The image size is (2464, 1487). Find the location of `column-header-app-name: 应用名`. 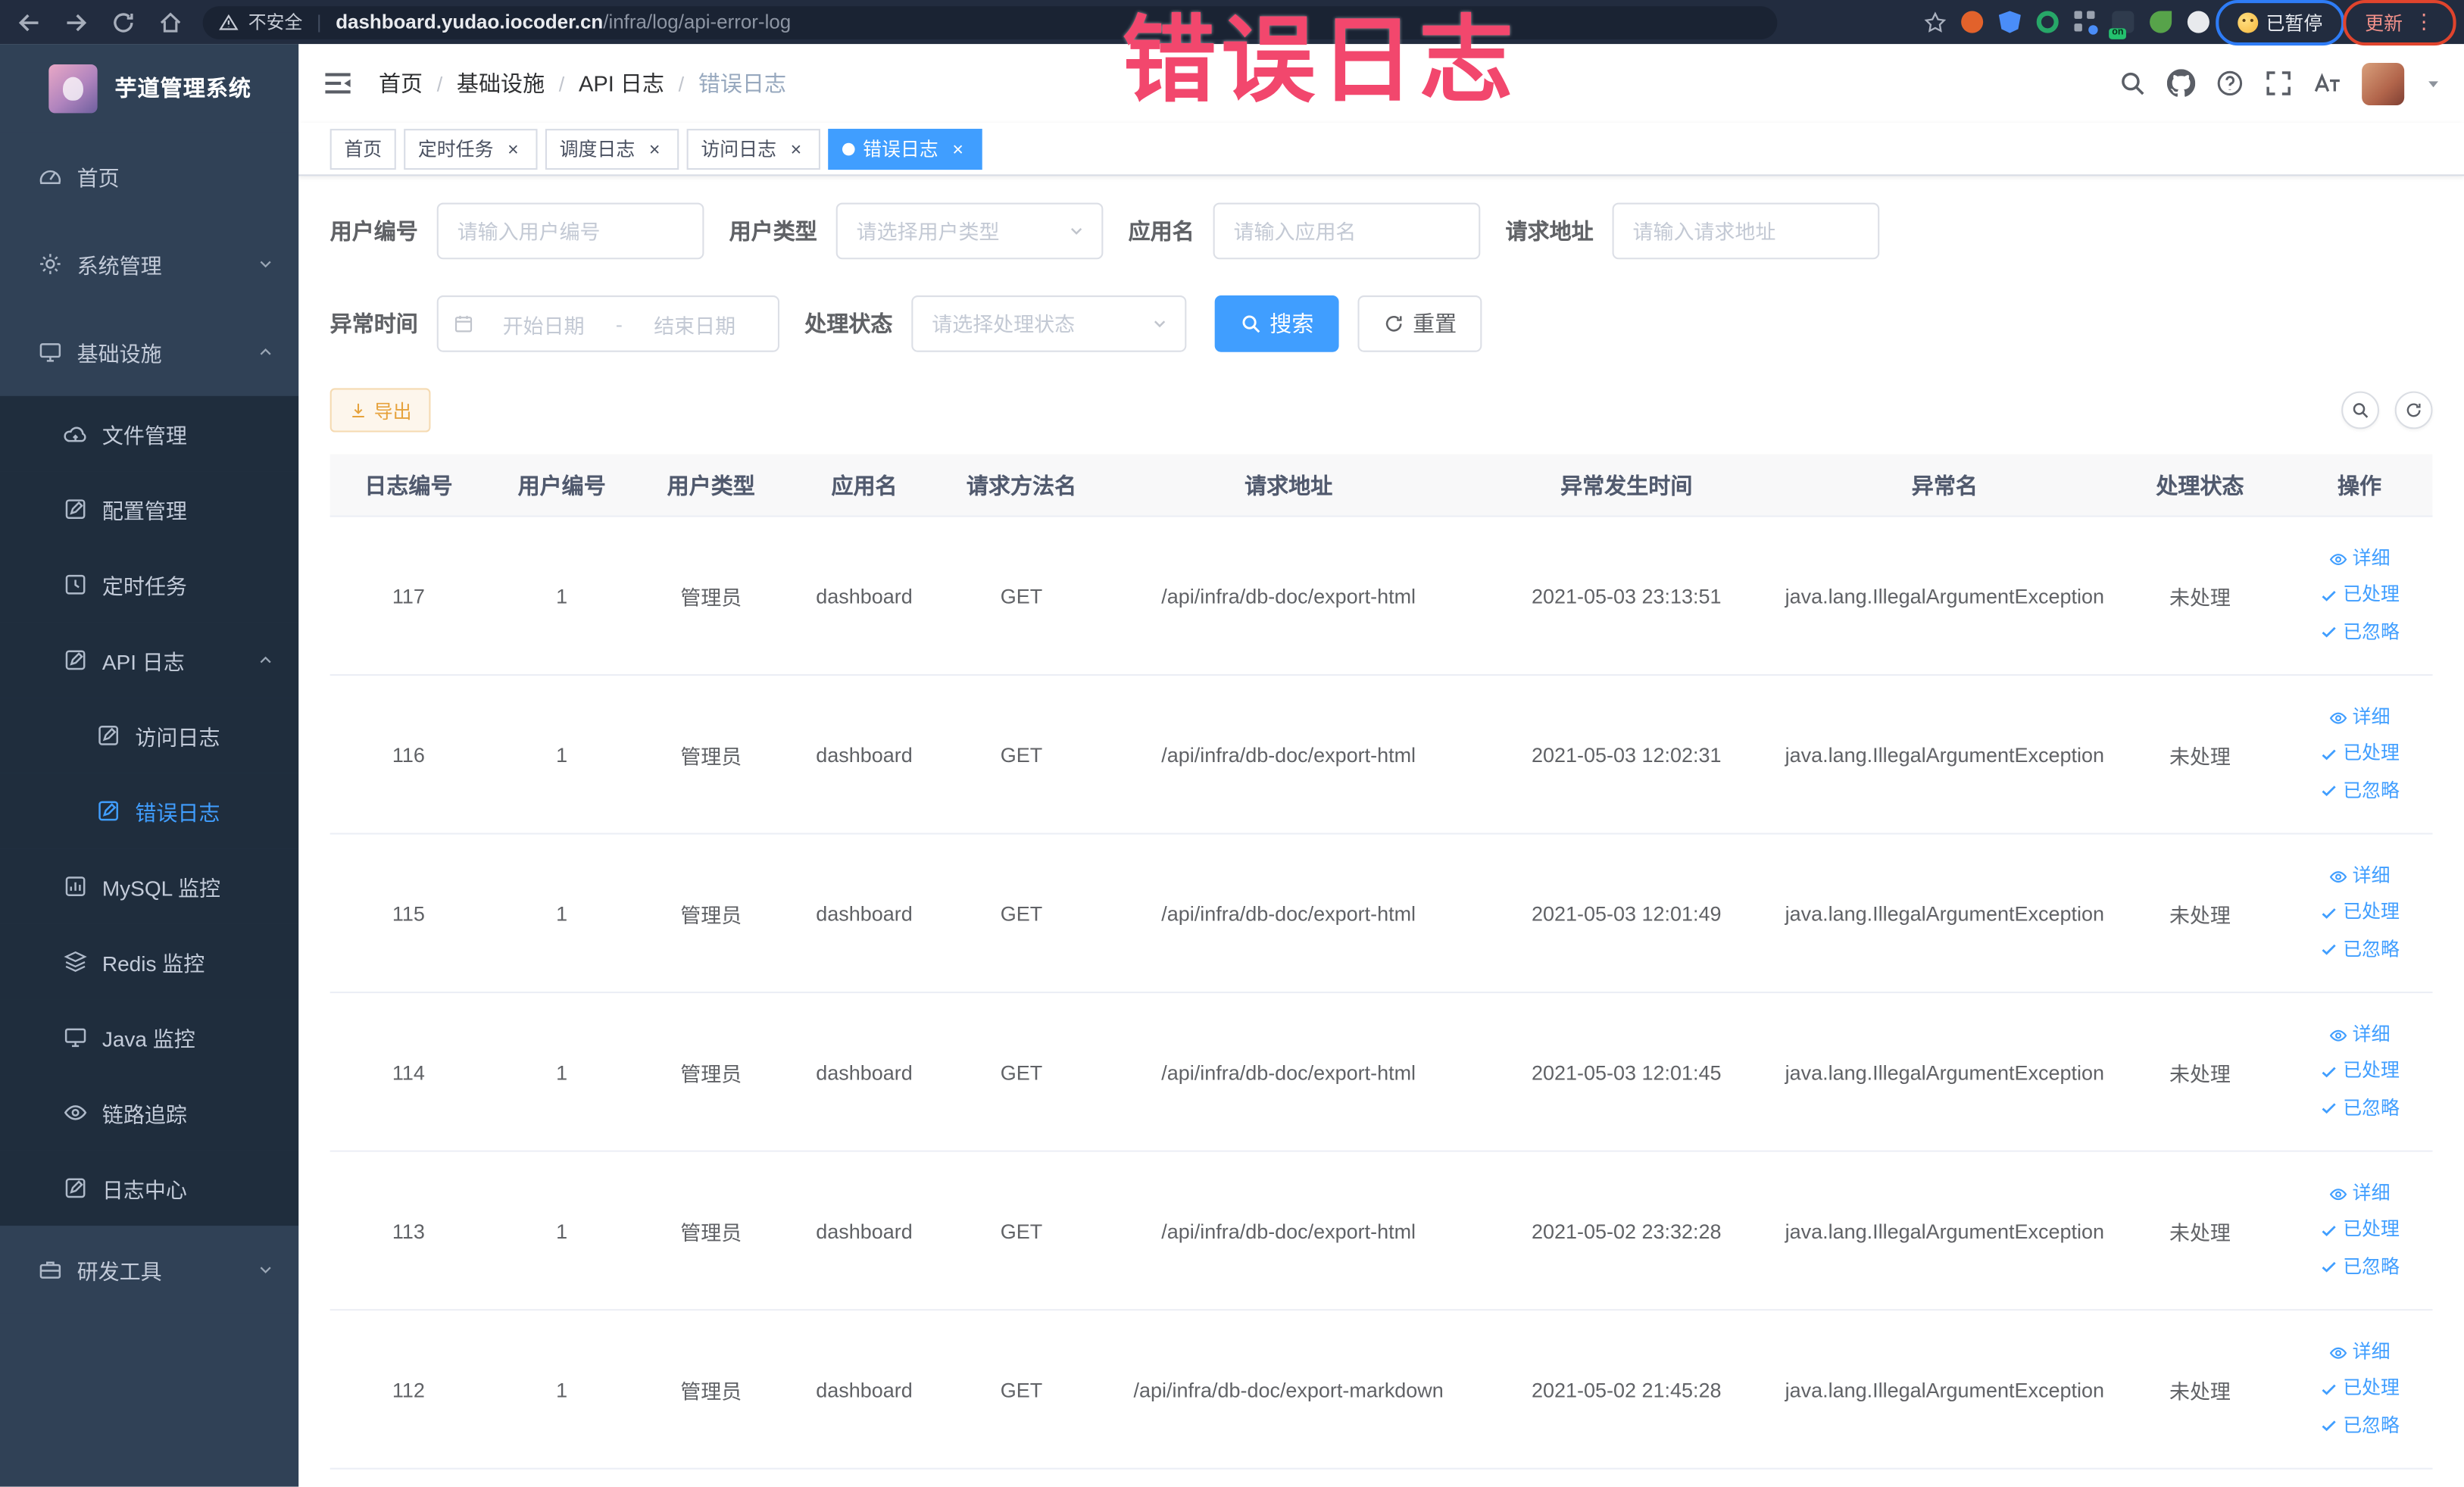

column-header-app-name: 应用名 is located at coordinates (864, 485).